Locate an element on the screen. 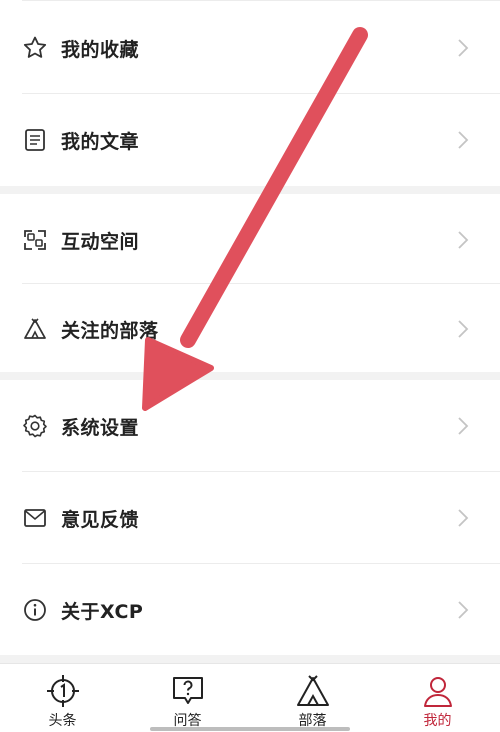  menu-item-label: 我的收藏 is located at coordinates (100, 49).